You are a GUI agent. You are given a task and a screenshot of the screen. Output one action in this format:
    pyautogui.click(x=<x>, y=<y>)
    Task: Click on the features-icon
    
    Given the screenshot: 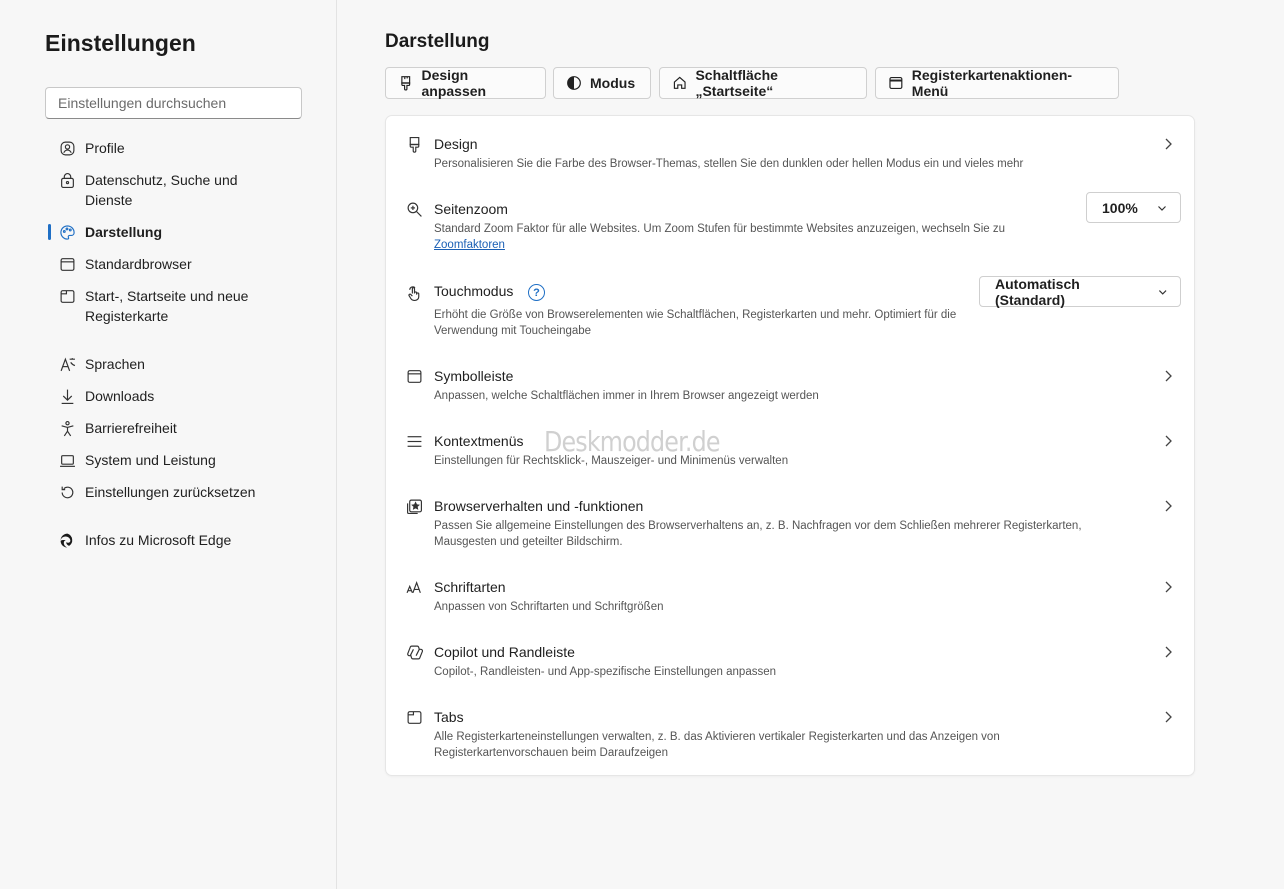 What is the action you would take?
    pyautogui.click(x=414, y=506)
    